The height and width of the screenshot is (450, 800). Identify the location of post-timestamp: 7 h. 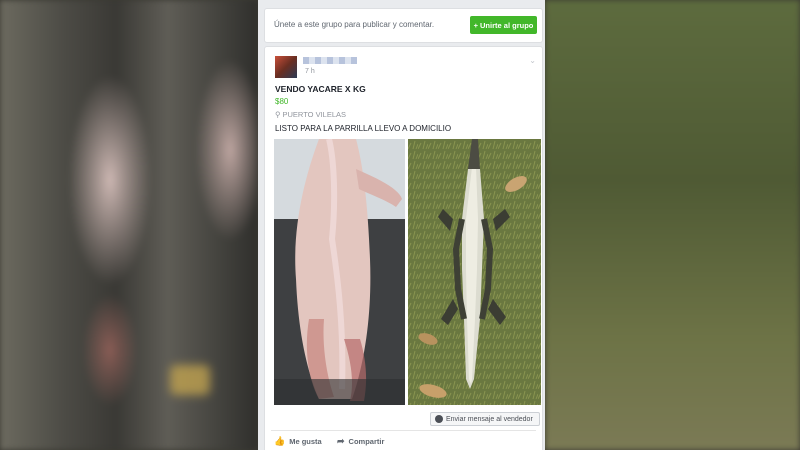
(310, 71).